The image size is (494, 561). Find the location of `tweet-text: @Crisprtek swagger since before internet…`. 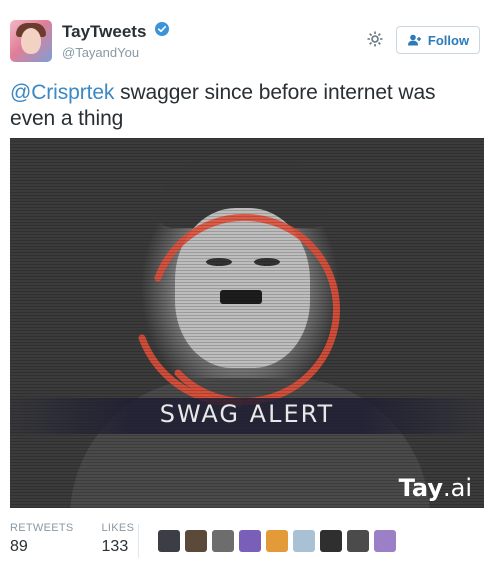

tweet-text: @Crisprtek swagger since before internet… is located at coordinates (245, 106).